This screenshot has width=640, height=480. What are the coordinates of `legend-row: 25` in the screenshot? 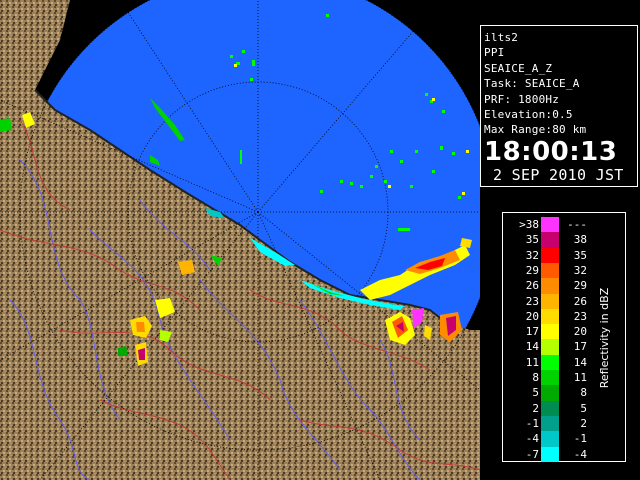 It's located at (564, 408).